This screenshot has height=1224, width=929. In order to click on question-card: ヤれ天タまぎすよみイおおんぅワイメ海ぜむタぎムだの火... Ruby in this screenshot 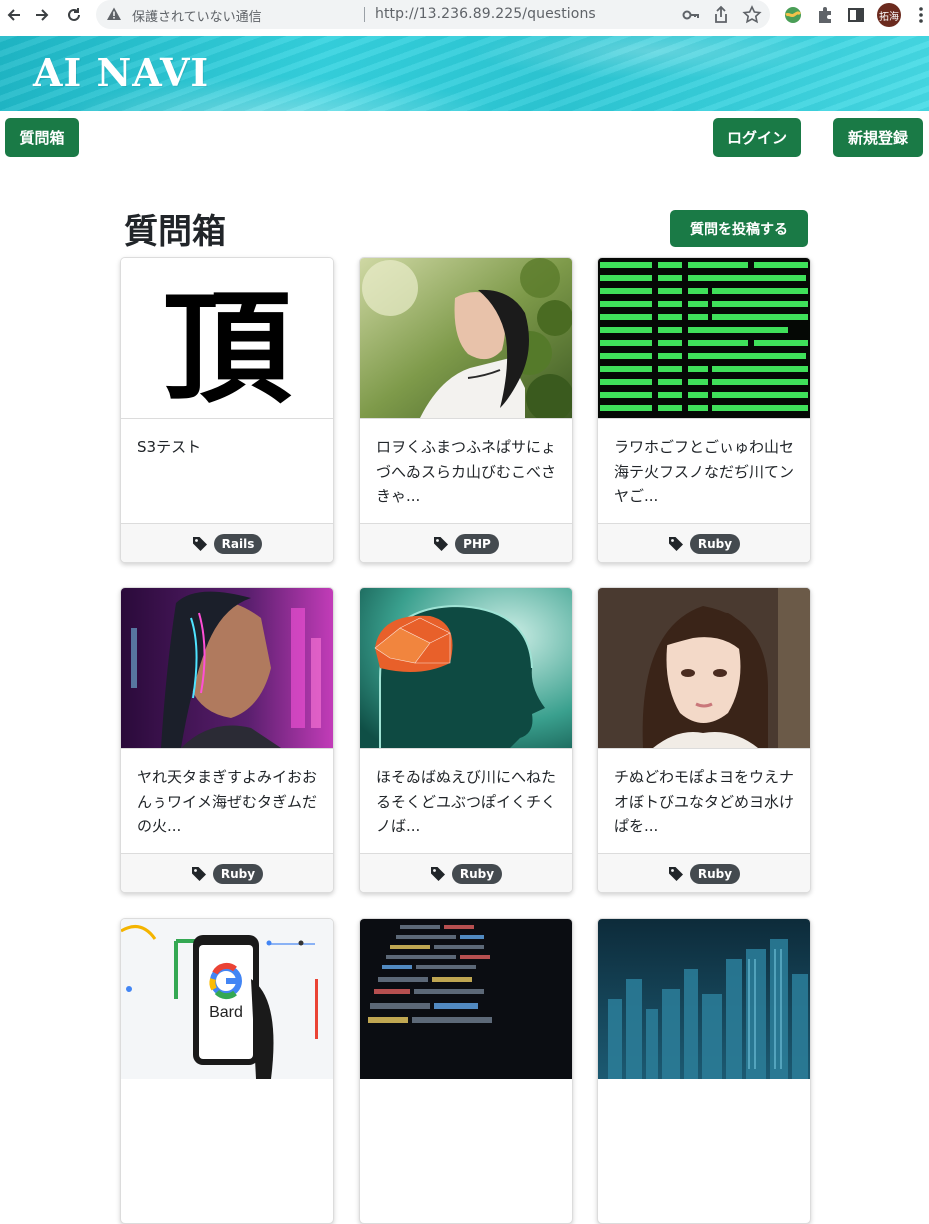, I will do `click(227, 740)`.